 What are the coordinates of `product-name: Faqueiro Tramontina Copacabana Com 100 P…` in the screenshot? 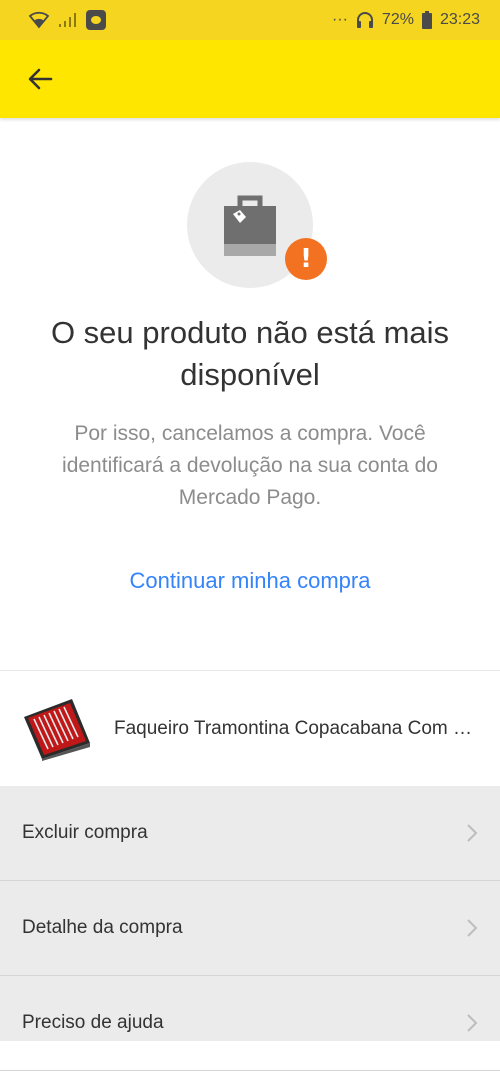 It's located at (294, 728).